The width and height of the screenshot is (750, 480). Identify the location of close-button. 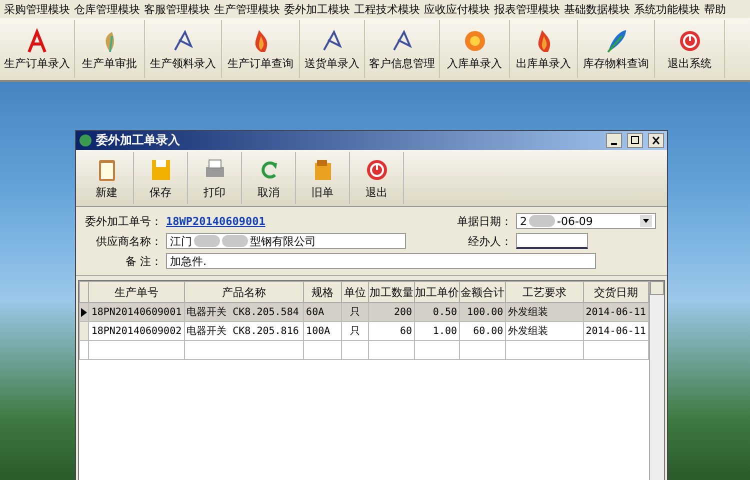
(656, 140).